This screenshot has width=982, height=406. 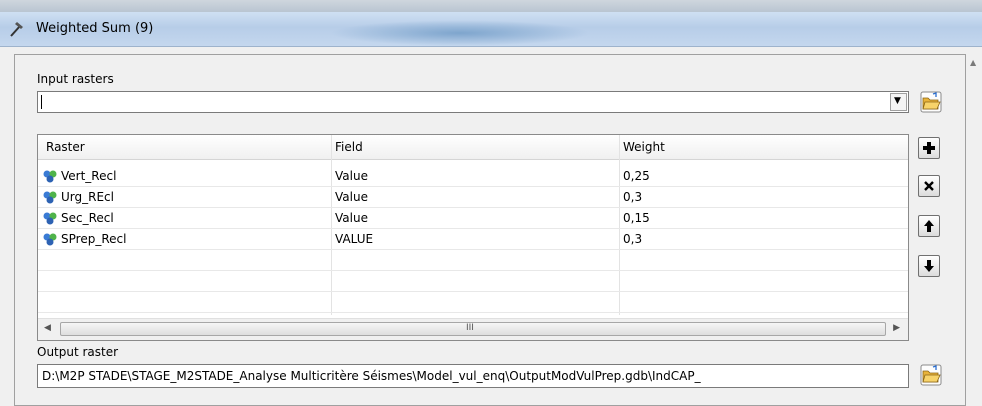 What do you see at coordinates (896, 328) in the screenshot?
I see `scroll-right-arrow-icon: ▶` at bounding box center [896, 328].